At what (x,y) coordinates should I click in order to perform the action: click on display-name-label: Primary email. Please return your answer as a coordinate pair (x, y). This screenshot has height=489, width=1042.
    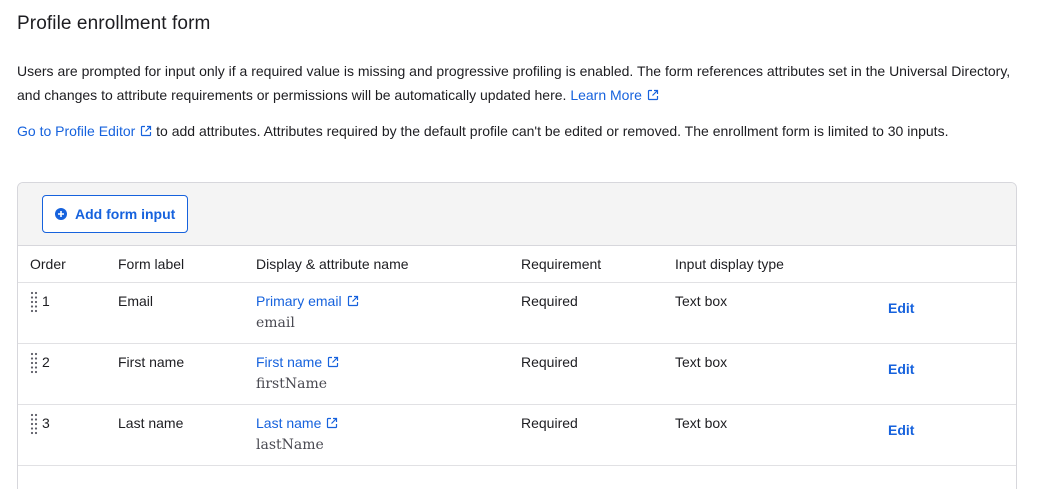
    Looking at the image, I should click on (299, 300).